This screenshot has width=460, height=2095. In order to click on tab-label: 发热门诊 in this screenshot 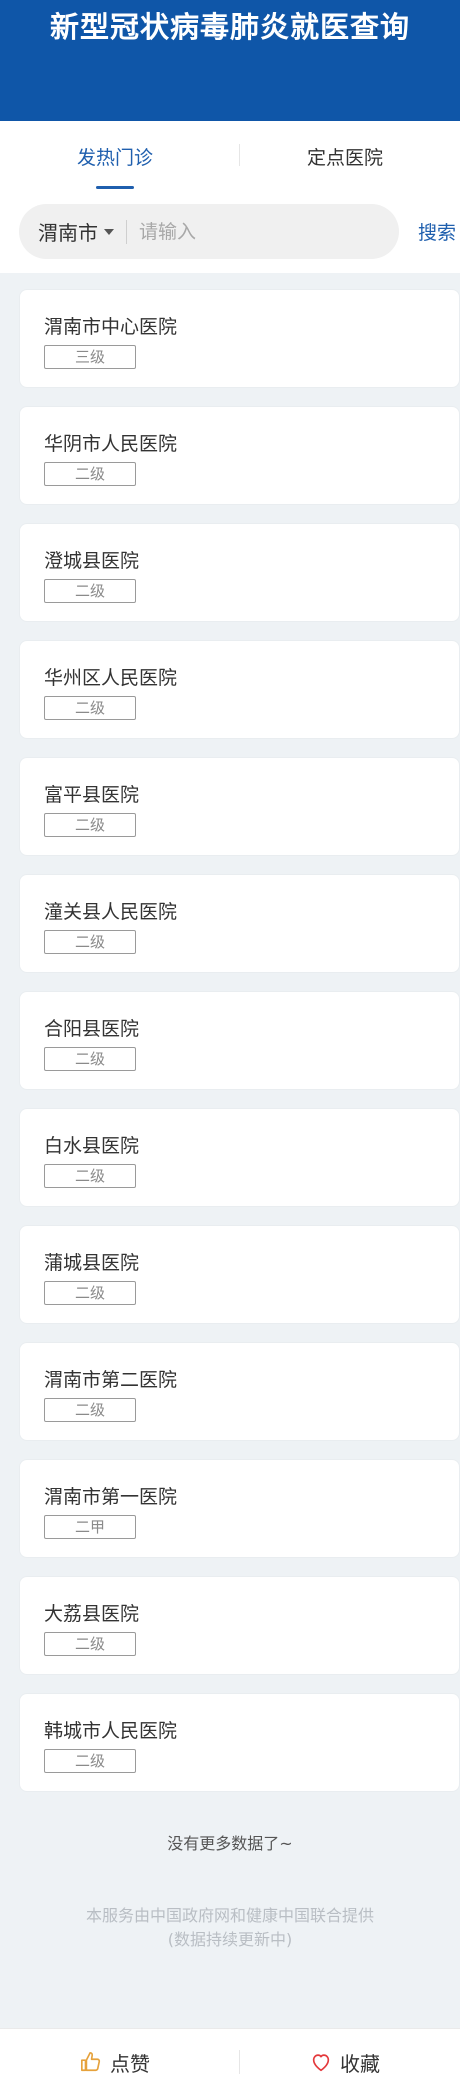, I will do `click(114, 157)`.